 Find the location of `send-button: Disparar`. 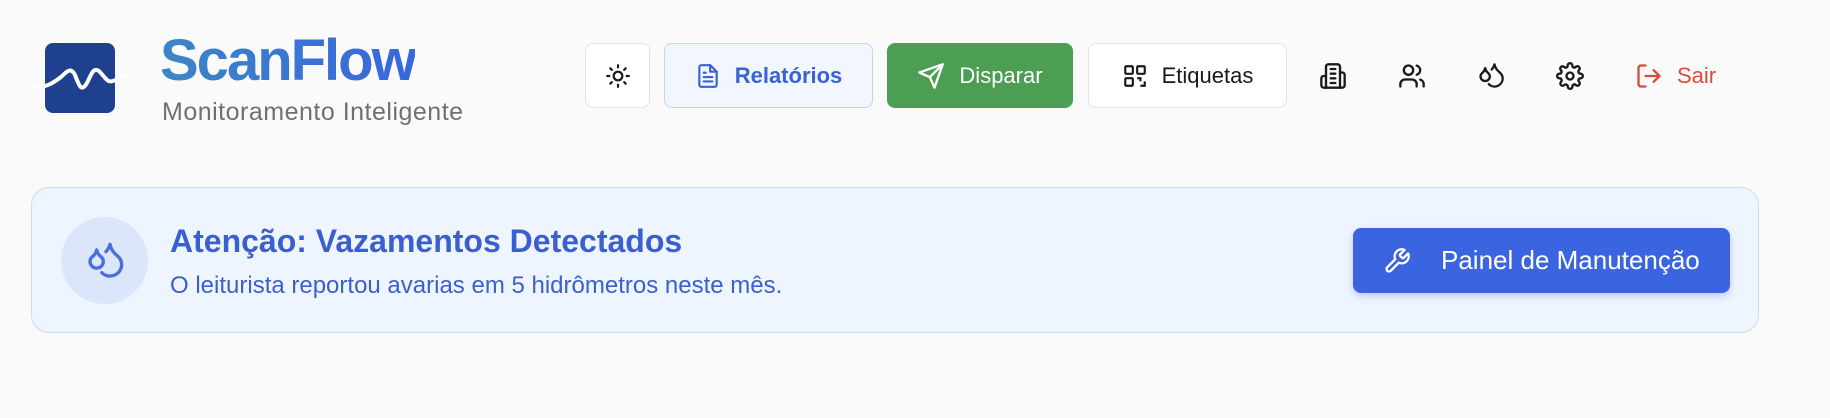

send-button: Disparar is located at coordinates (980, 75).